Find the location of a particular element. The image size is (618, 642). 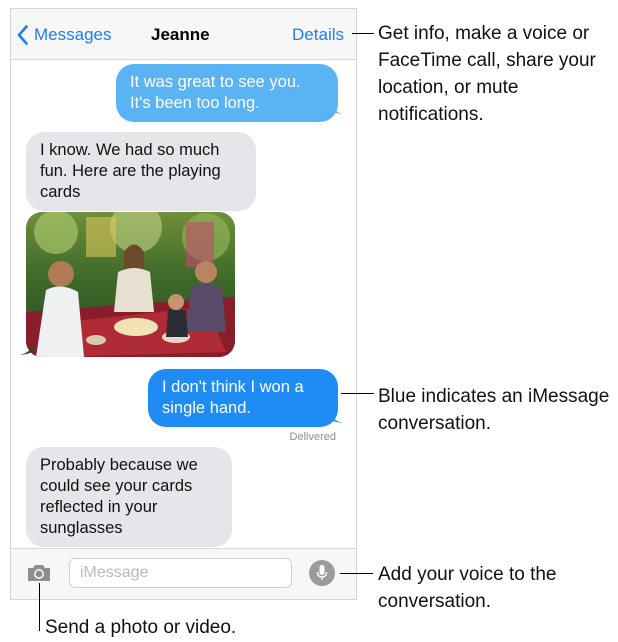

navigation-bar: Messages Jeanne Details is located at coordinates (183, 34).